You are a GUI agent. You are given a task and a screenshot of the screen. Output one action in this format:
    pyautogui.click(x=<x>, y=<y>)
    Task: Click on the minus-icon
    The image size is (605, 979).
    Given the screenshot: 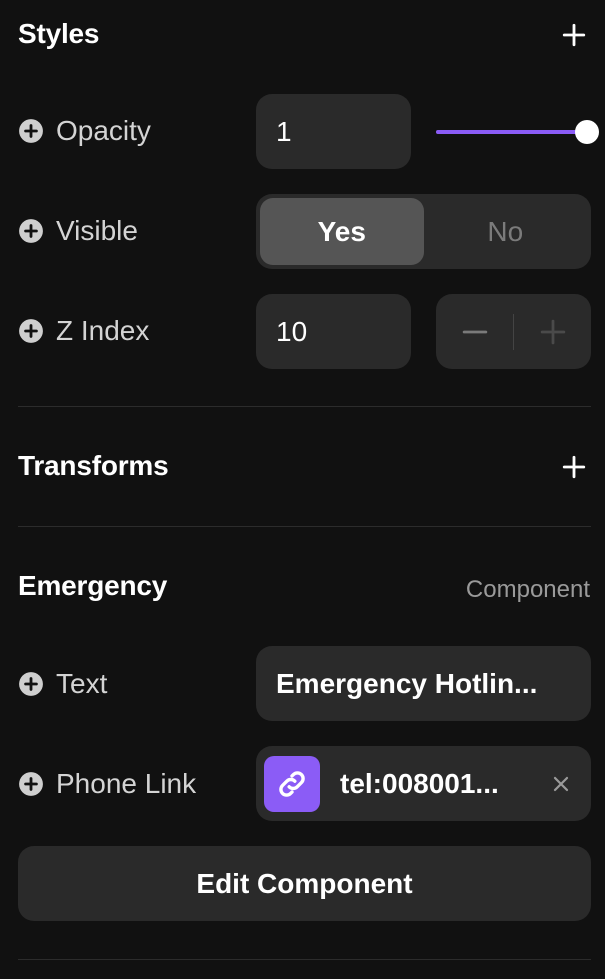 What is the action you would take?
    pyautogui.click(x=474, y=331)
    